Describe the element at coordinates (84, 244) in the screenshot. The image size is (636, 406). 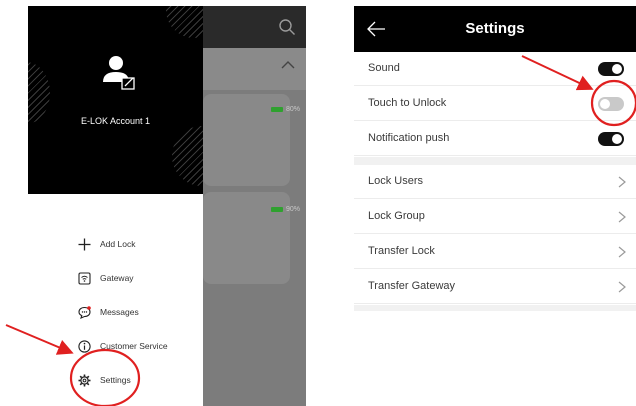
I see `plus-icon` at that location.